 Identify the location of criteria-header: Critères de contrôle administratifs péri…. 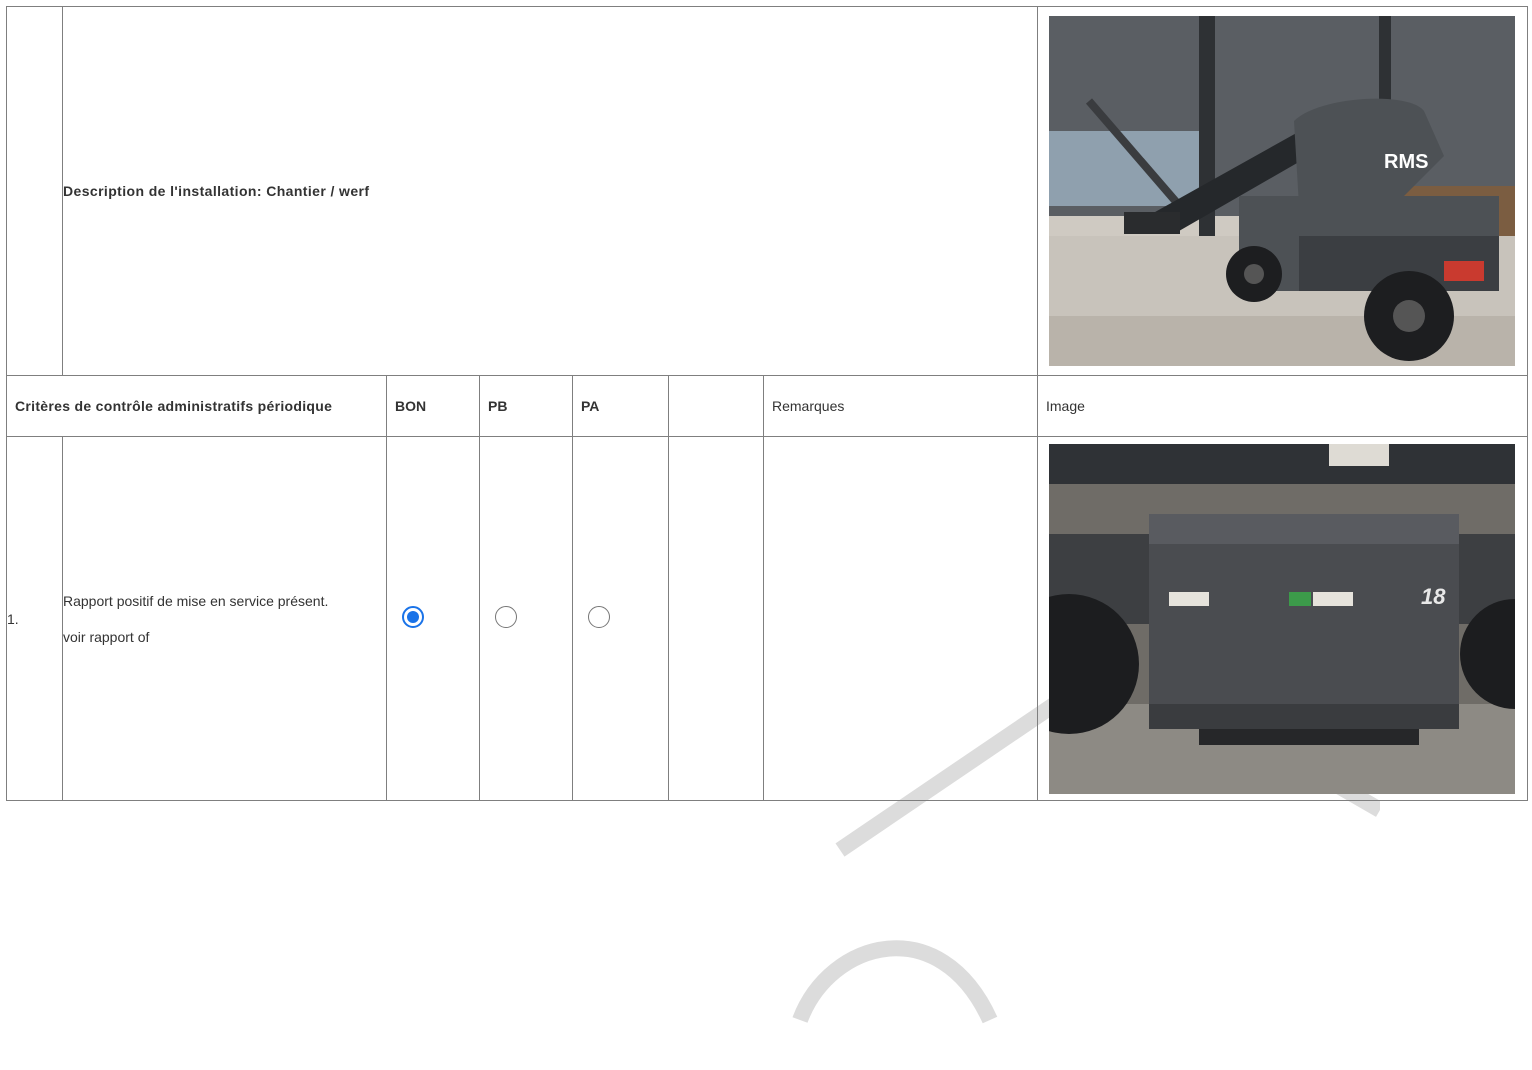
(196, 406).